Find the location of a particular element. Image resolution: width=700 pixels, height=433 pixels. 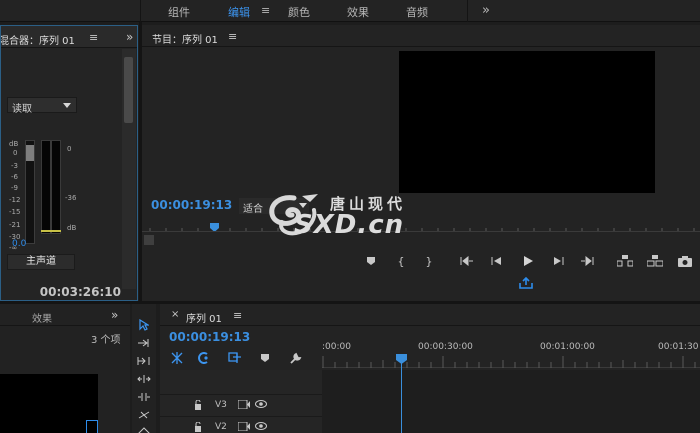

camera-icon is located at coordinates (685, 261).